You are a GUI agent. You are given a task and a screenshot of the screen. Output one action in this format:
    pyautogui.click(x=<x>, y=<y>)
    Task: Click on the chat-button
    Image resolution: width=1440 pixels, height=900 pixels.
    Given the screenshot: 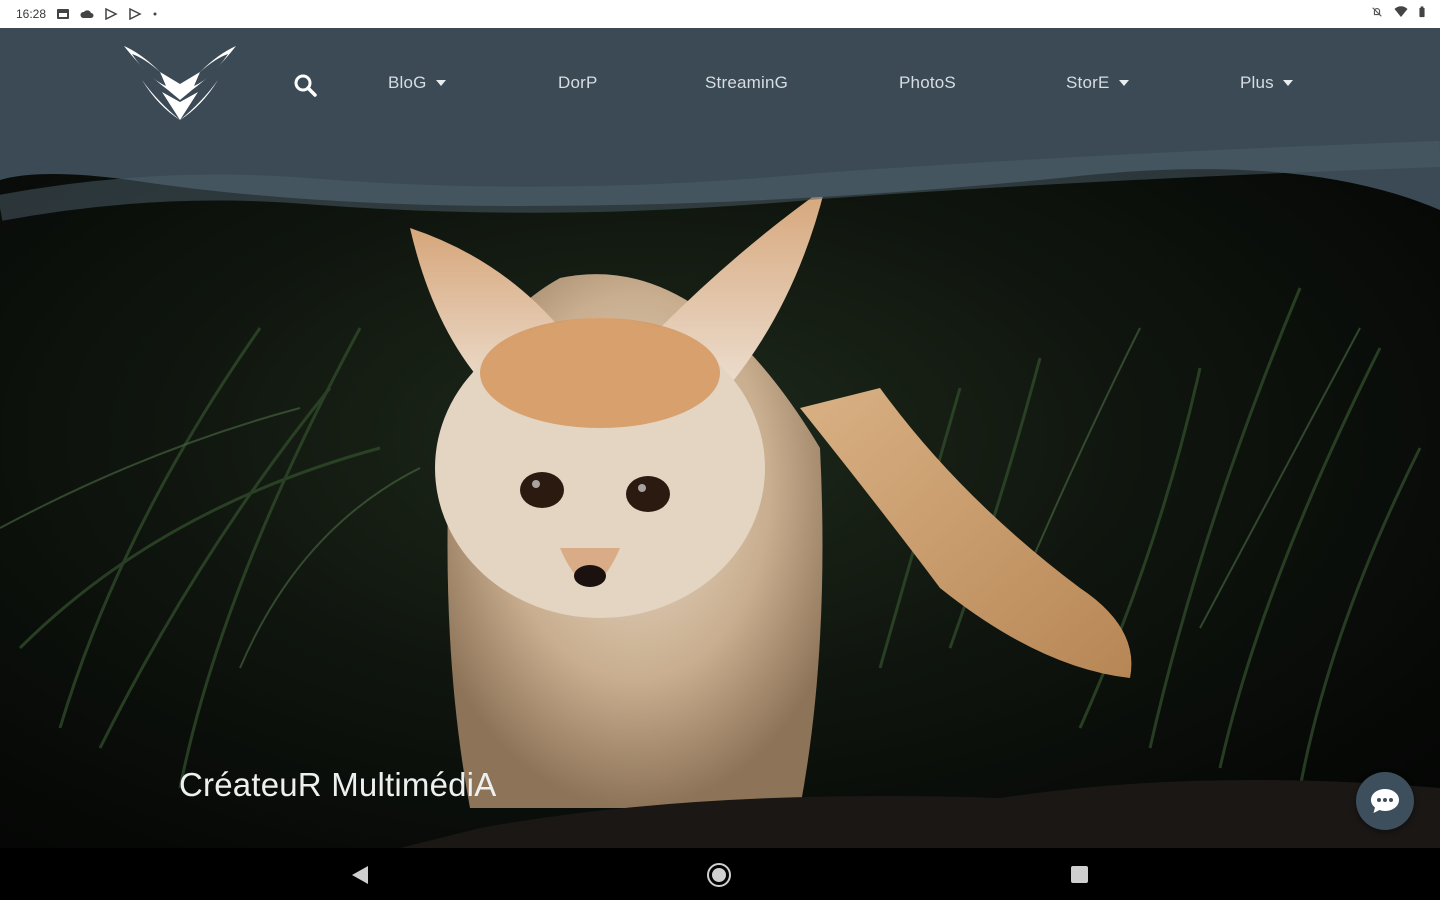 What is the action you would take?
    pyautogui.click(x=1385, y=801)
    